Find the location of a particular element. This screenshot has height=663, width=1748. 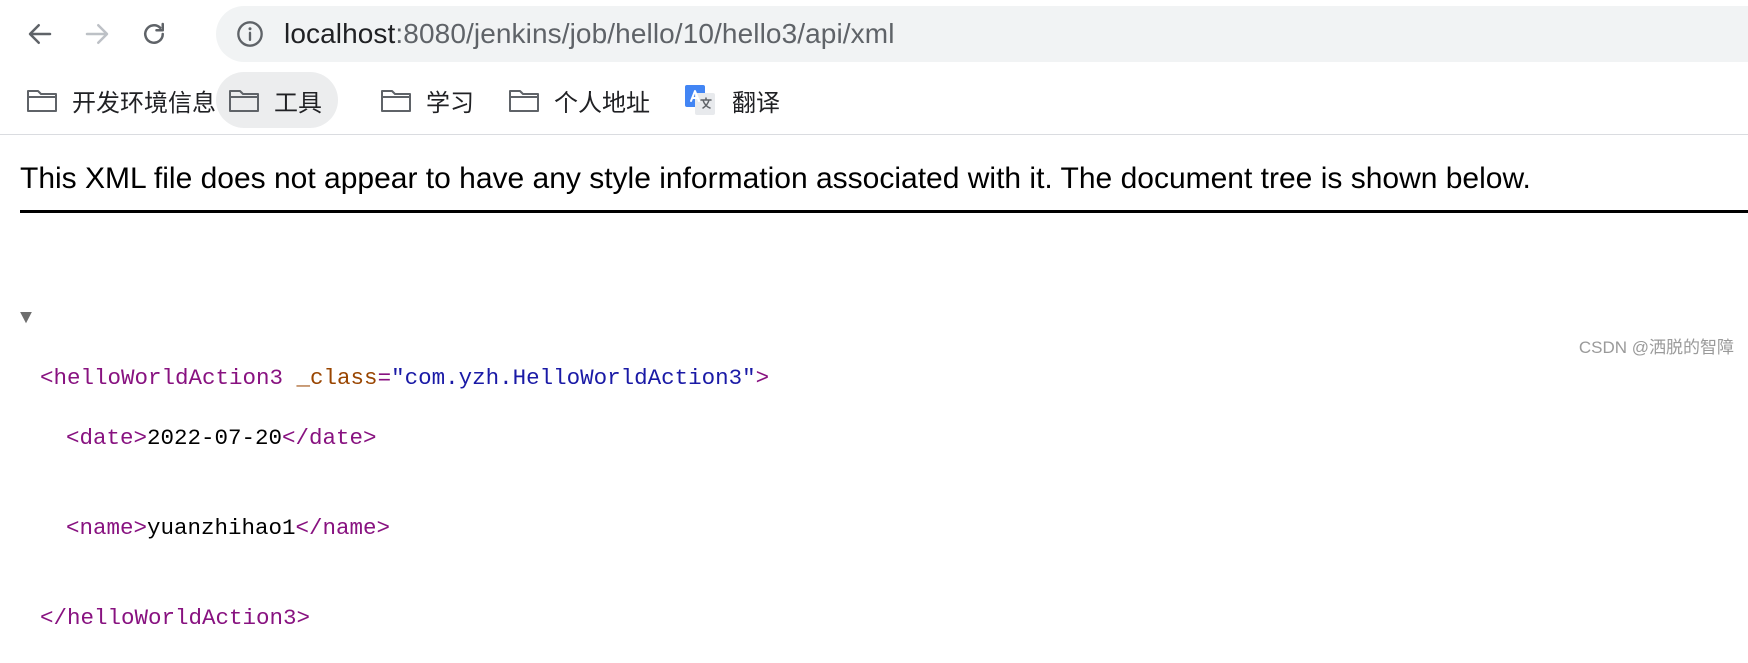

bookmark-folder-personal: 个人地址 is located at coordinates (579, 100).